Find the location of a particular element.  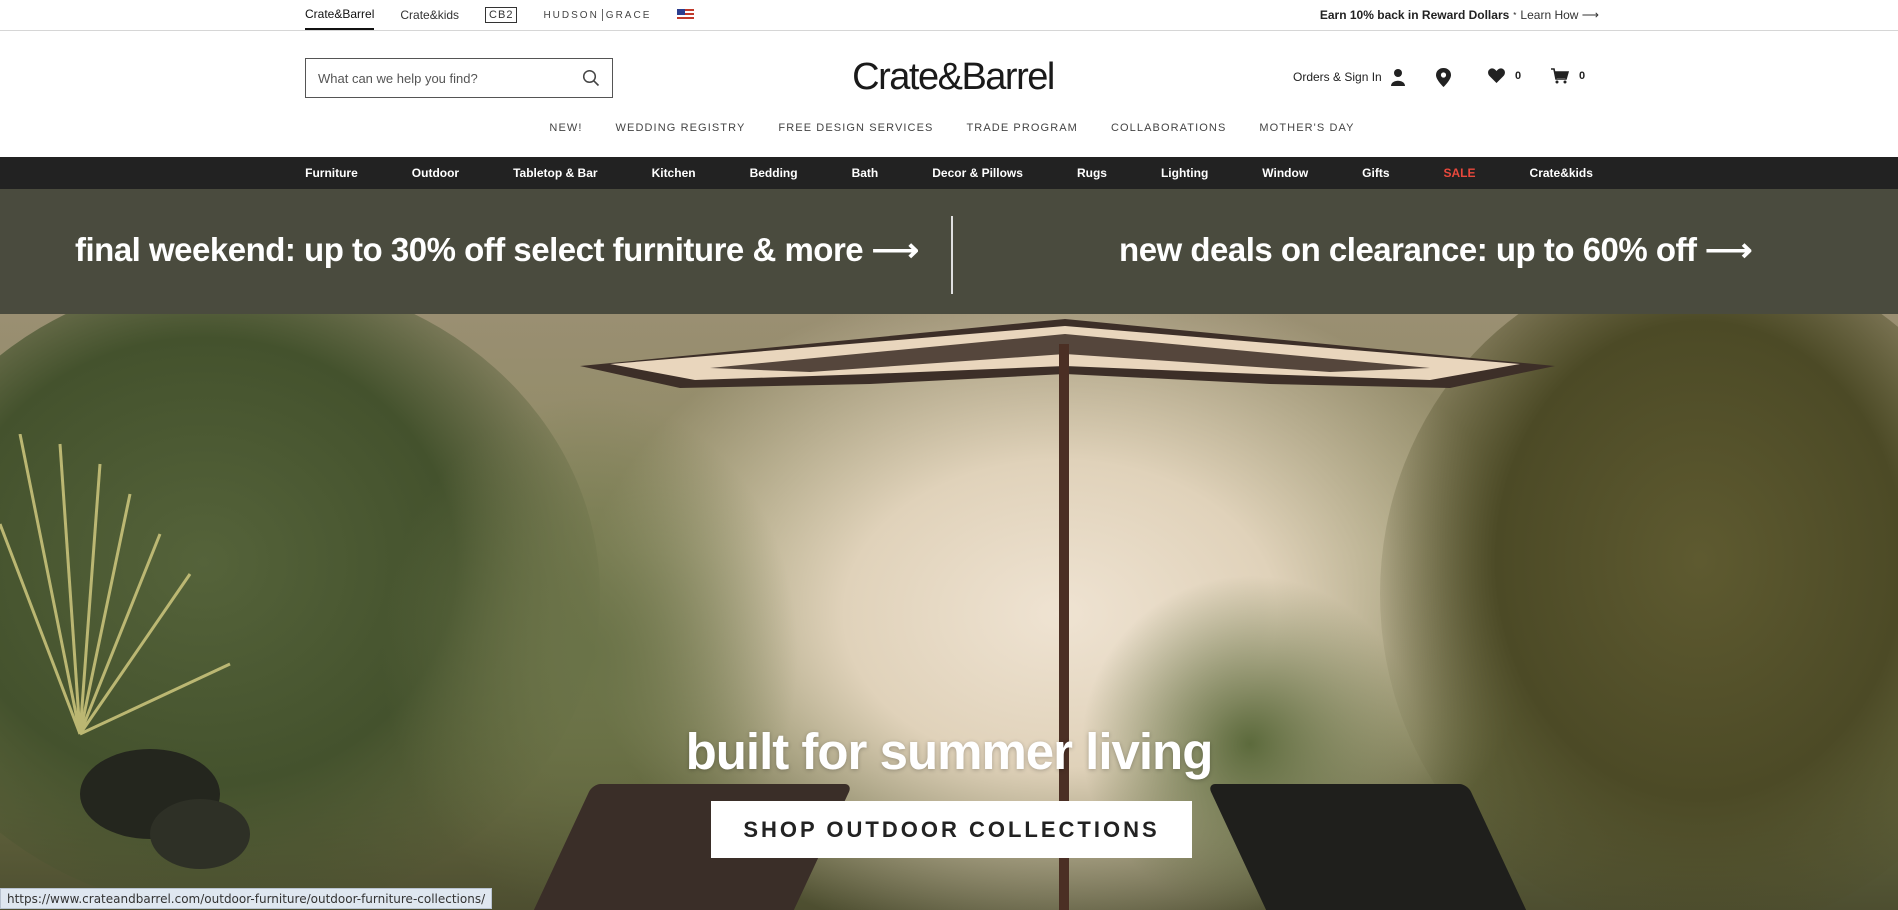

reward-text: Earn 10% back in Reward Dollars is located at coordinates (1414, 15).